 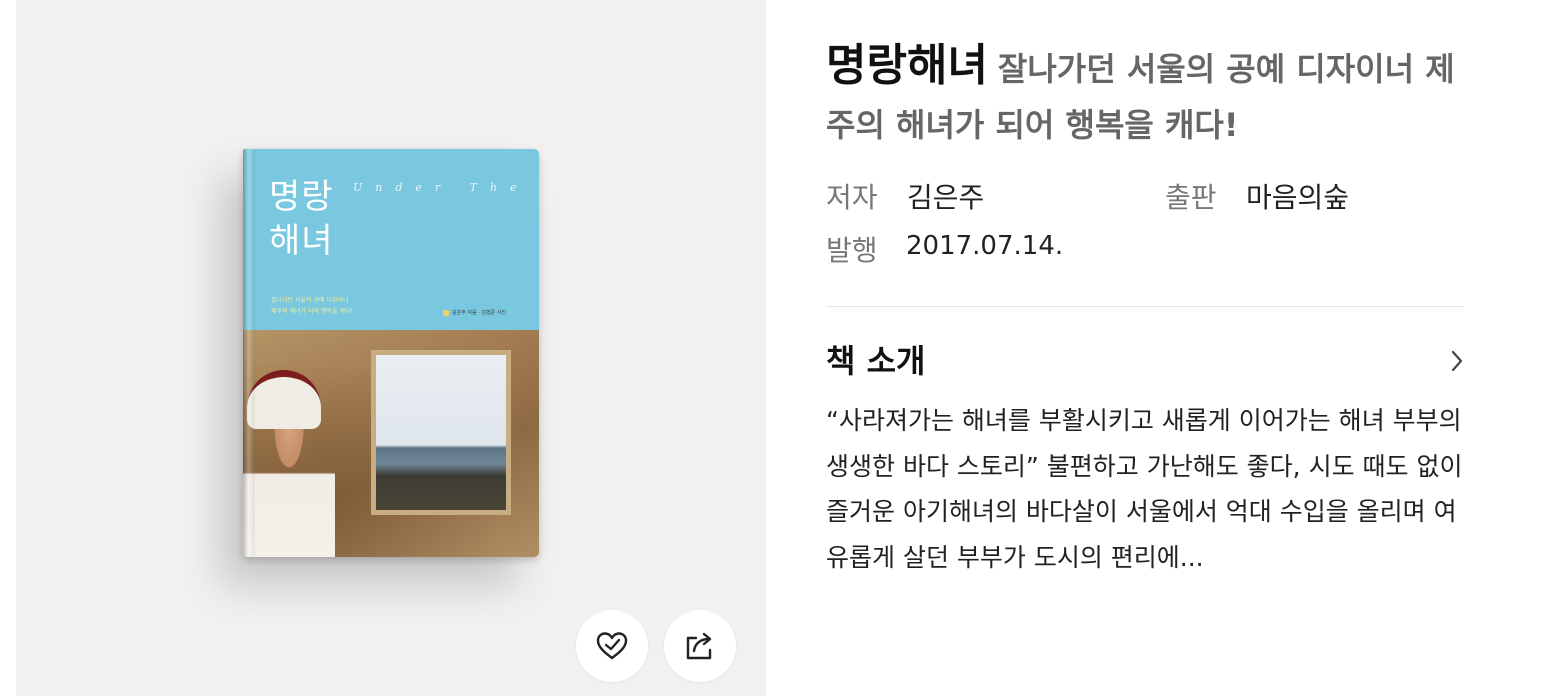 I want to click on cover-title-line1: 명랑, so click(x=301, y=197).